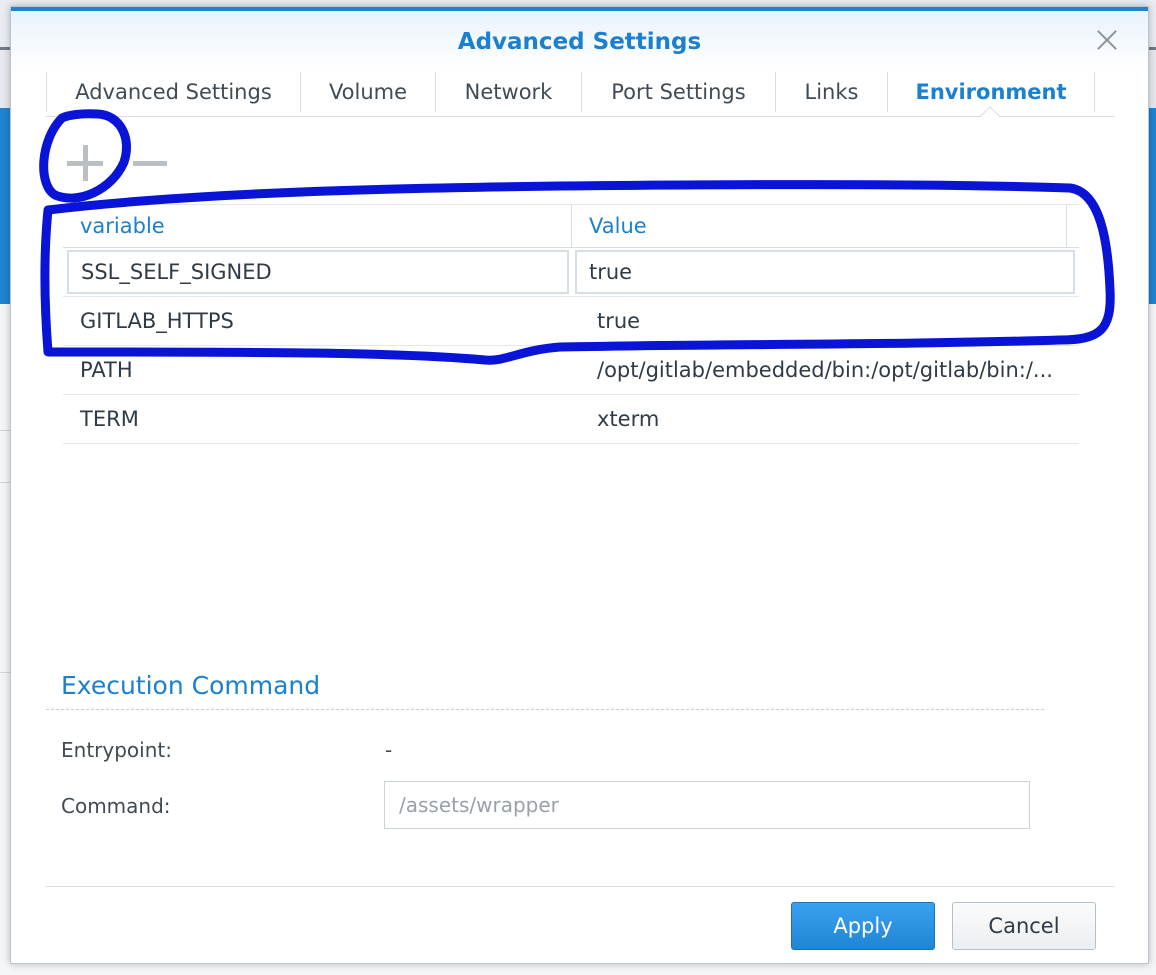 The height and width of the screenshot is (975, 1156). What do you see at coordinates (571, 272) in the screenshot?
I see `table-row: SSL_SELF_SIGNED true` at bounding box center [571, 272].